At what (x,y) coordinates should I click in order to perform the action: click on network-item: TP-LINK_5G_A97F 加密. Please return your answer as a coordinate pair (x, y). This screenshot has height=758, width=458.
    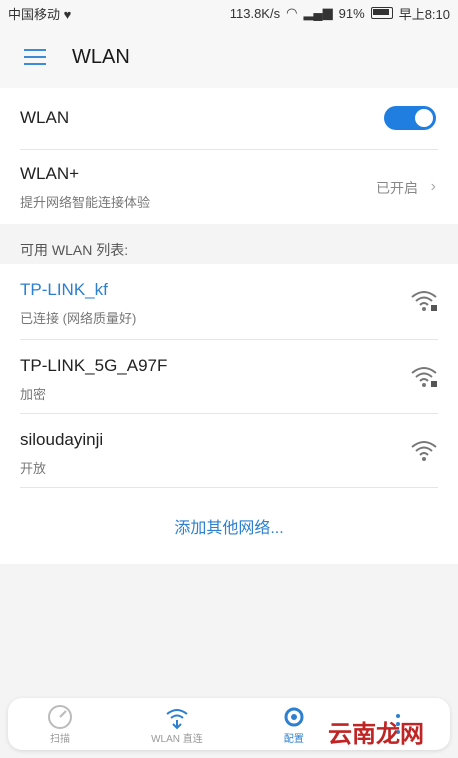
    Looking at the image, I should click on (229, 377).